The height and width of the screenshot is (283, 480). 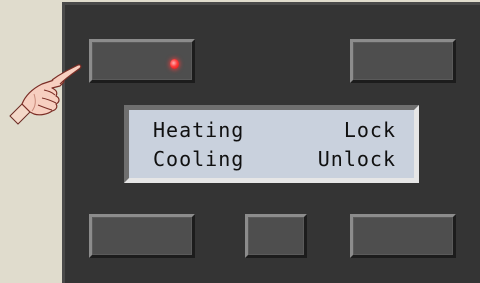 I want to click on bottom-center-button, so click(x=276, y=236).